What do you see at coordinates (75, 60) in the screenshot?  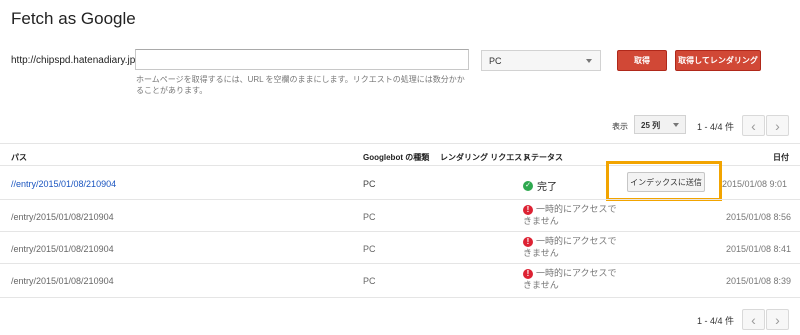 I see `url-prefix: http://chipspd.hatenadiary.jp/` at bounding box center [75, 60].